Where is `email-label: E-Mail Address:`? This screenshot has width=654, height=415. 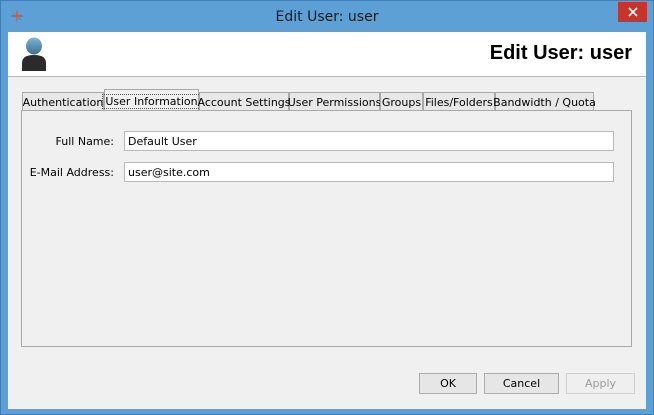 email-label: E-Mail Address: is located at coordinates (71, 172).